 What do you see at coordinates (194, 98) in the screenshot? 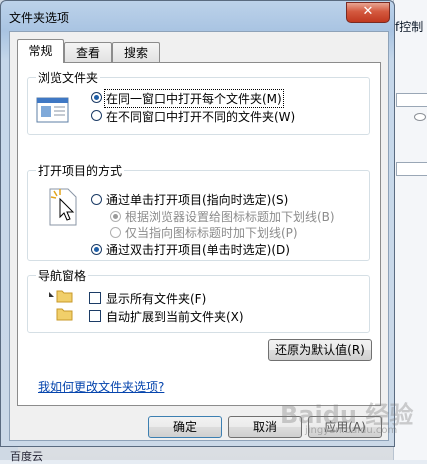
I see `label-same-window: 在同一窗口中打开每个文件夹(M)` at bounding box center [194, 98].